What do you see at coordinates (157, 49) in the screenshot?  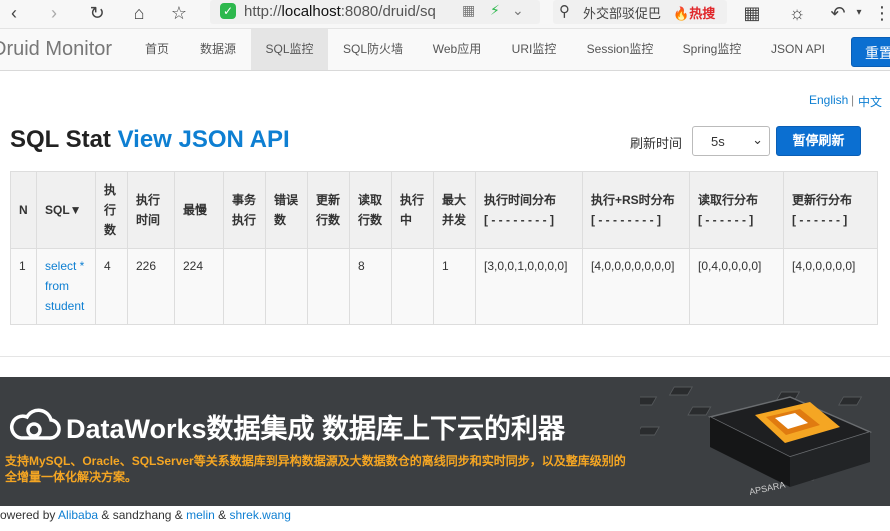 I see `nav-home: 首页` at bounding box center [157, 49].